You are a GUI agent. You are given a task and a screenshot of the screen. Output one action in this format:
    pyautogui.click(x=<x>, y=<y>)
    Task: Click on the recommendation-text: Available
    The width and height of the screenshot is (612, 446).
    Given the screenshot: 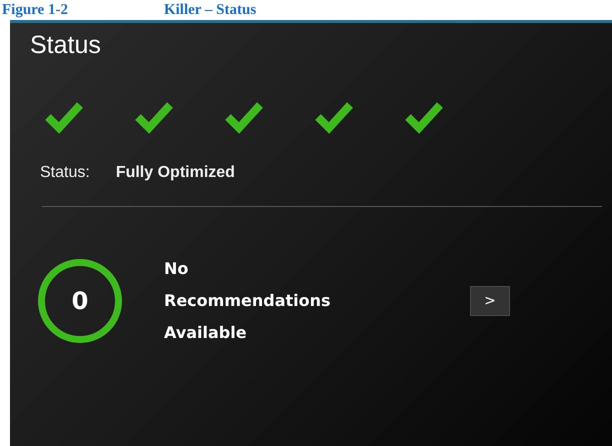 What is the action you would take?
    pyautogui.click(x=205, y=333)
    